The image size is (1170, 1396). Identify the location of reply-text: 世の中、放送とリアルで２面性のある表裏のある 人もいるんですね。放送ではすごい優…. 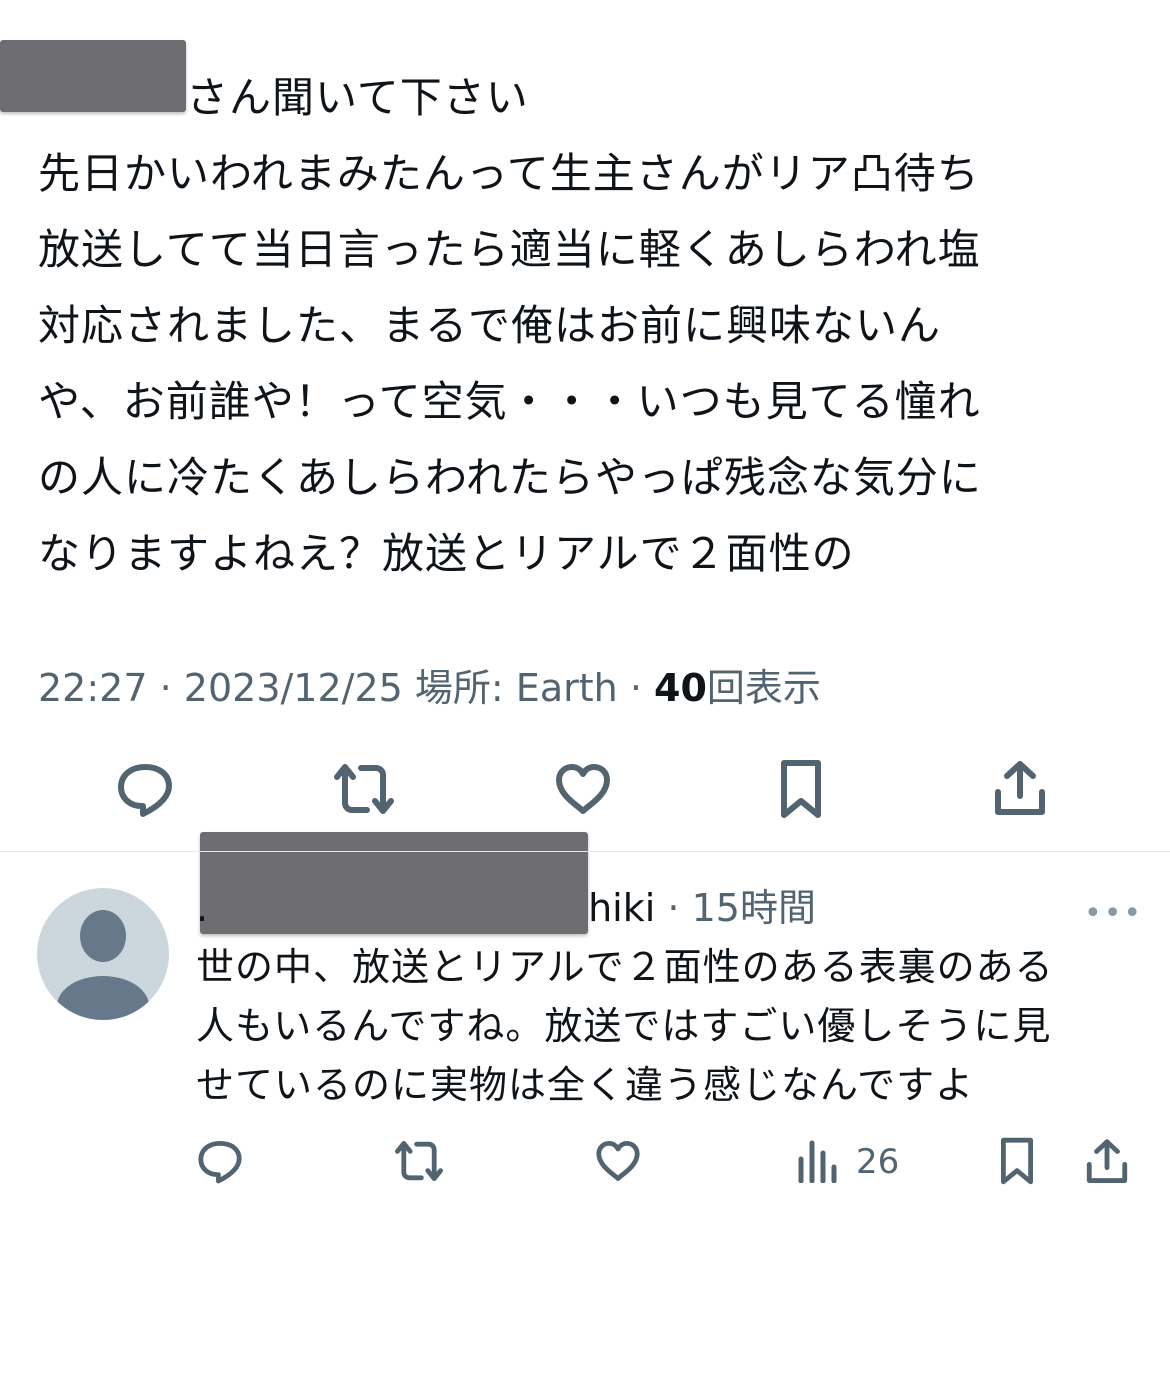
(666, 1026).